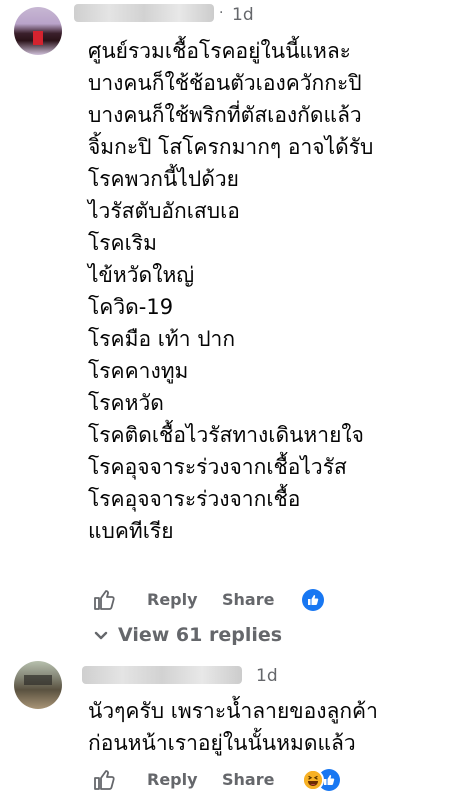 The image size is (470, 800). I want to click on view-replies-link: View 61 replies, so click(188, 635).